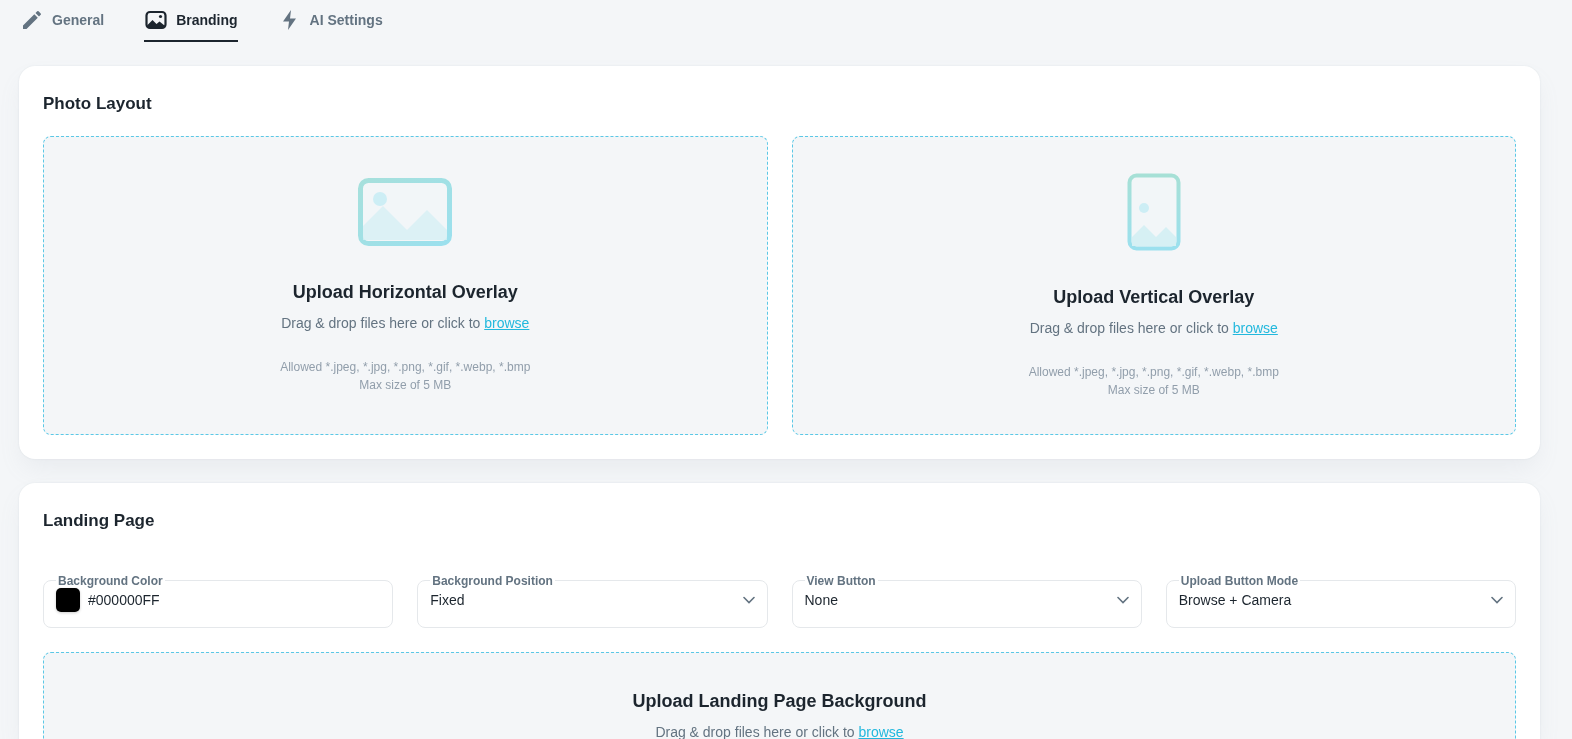  Describe the element at coordinates (1239, 580) in the screenshot. I see `field-label: Upload Button Mode` at that location.